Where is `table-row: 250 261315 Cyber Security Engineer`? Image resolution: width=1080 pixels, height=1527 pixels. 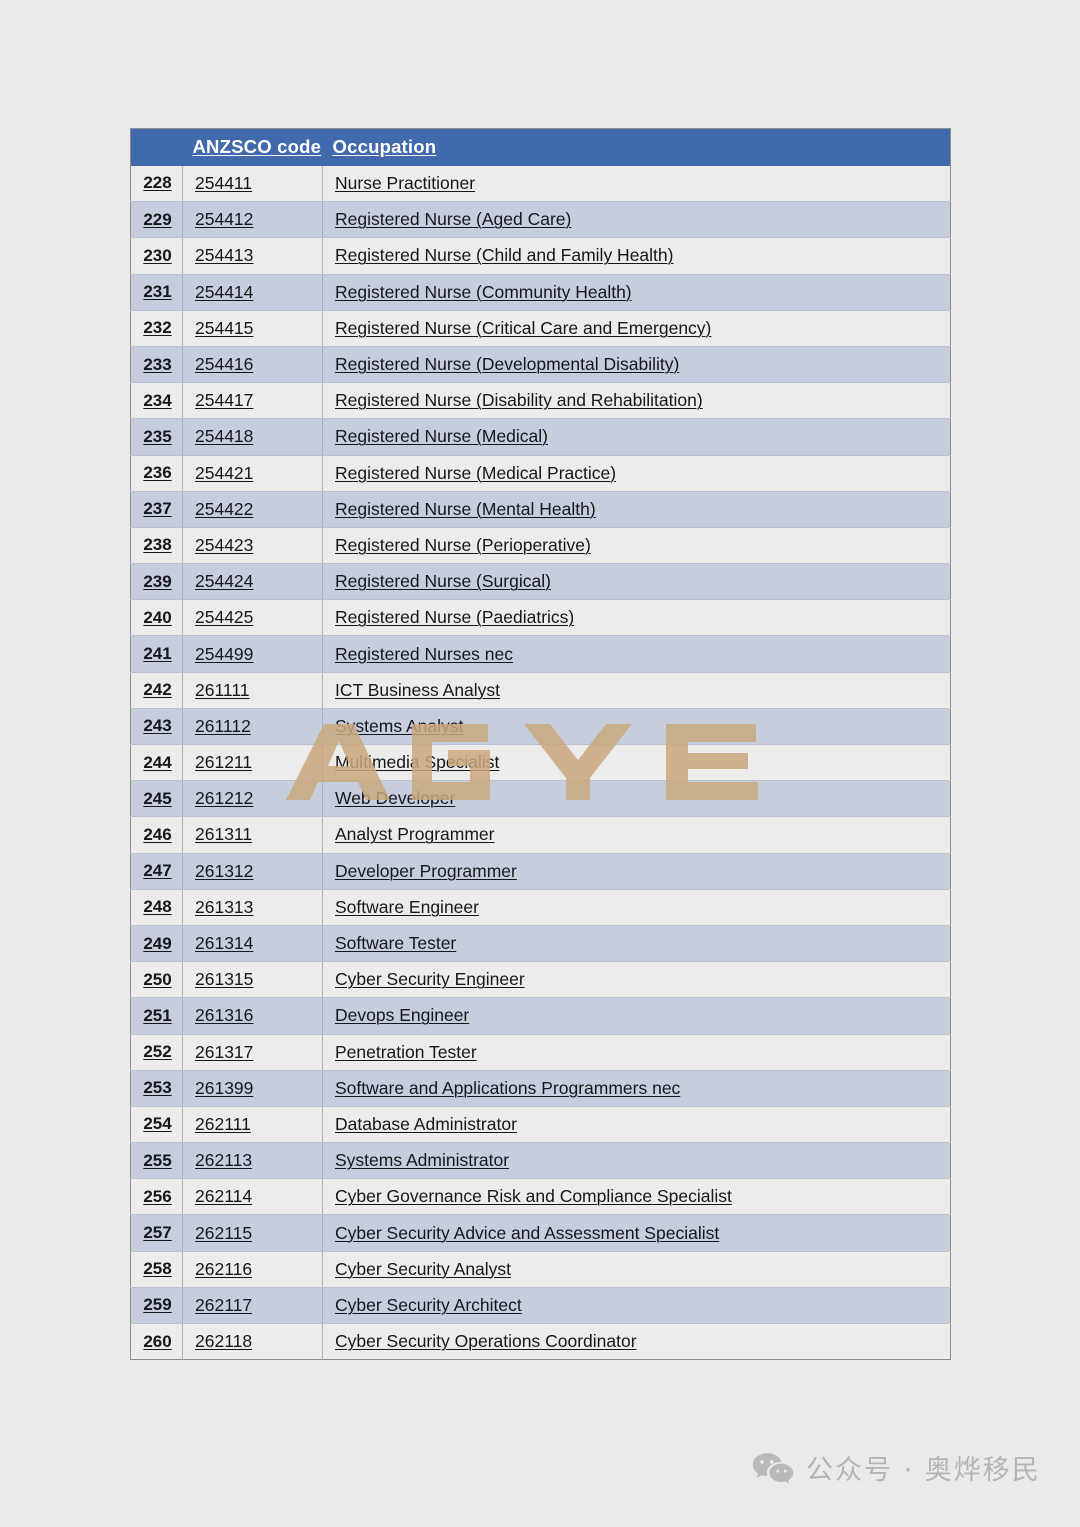 table-row: 250 261315 Cyber Security Engineer is located at coordinates (540, 980).